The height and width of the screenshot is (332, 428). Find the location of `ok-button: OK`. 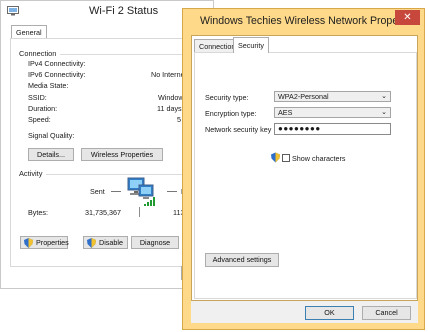

ok-button: OK is located at coordinates (329, 313).